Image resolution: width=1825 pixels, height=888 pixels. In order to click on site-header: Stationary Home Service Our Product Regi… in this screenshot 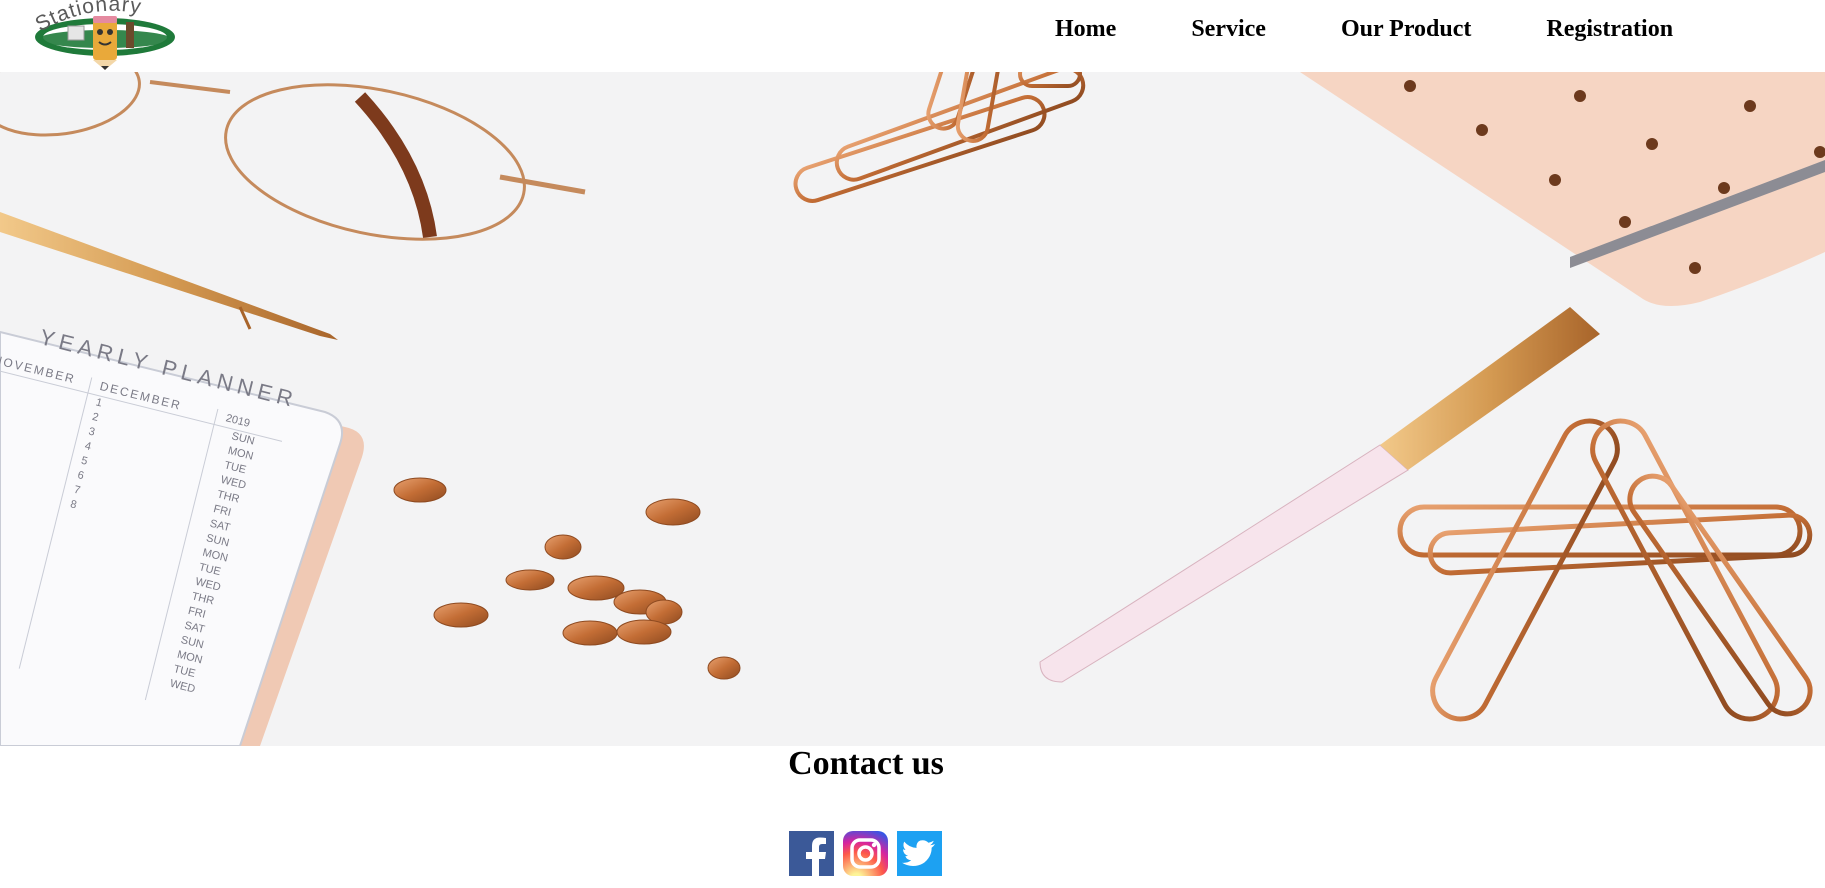, I will do `click(912, 36)`.